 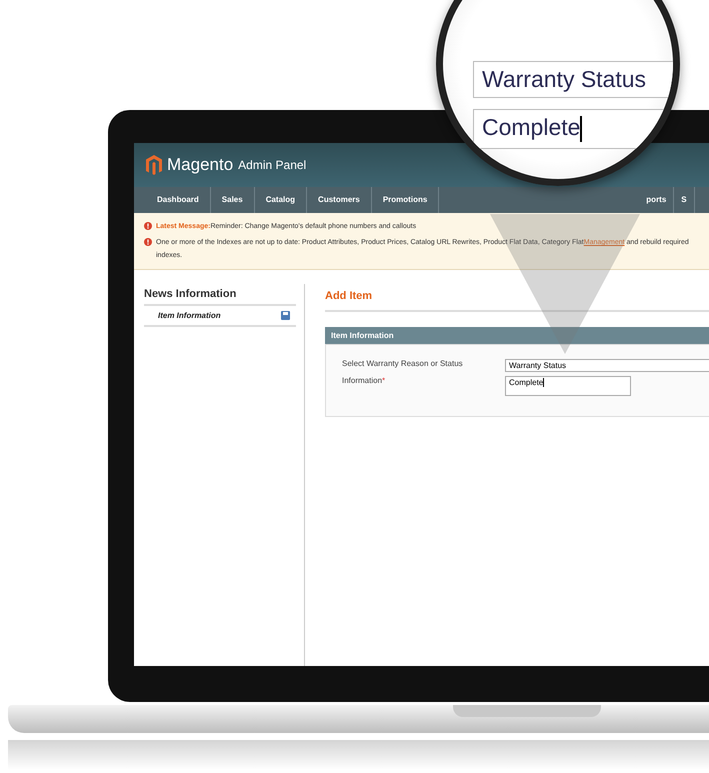 What do you see at coordinates (200, 165) in the screenshot?
I see `logo-text: Magento` at bounding box center [200, 165].